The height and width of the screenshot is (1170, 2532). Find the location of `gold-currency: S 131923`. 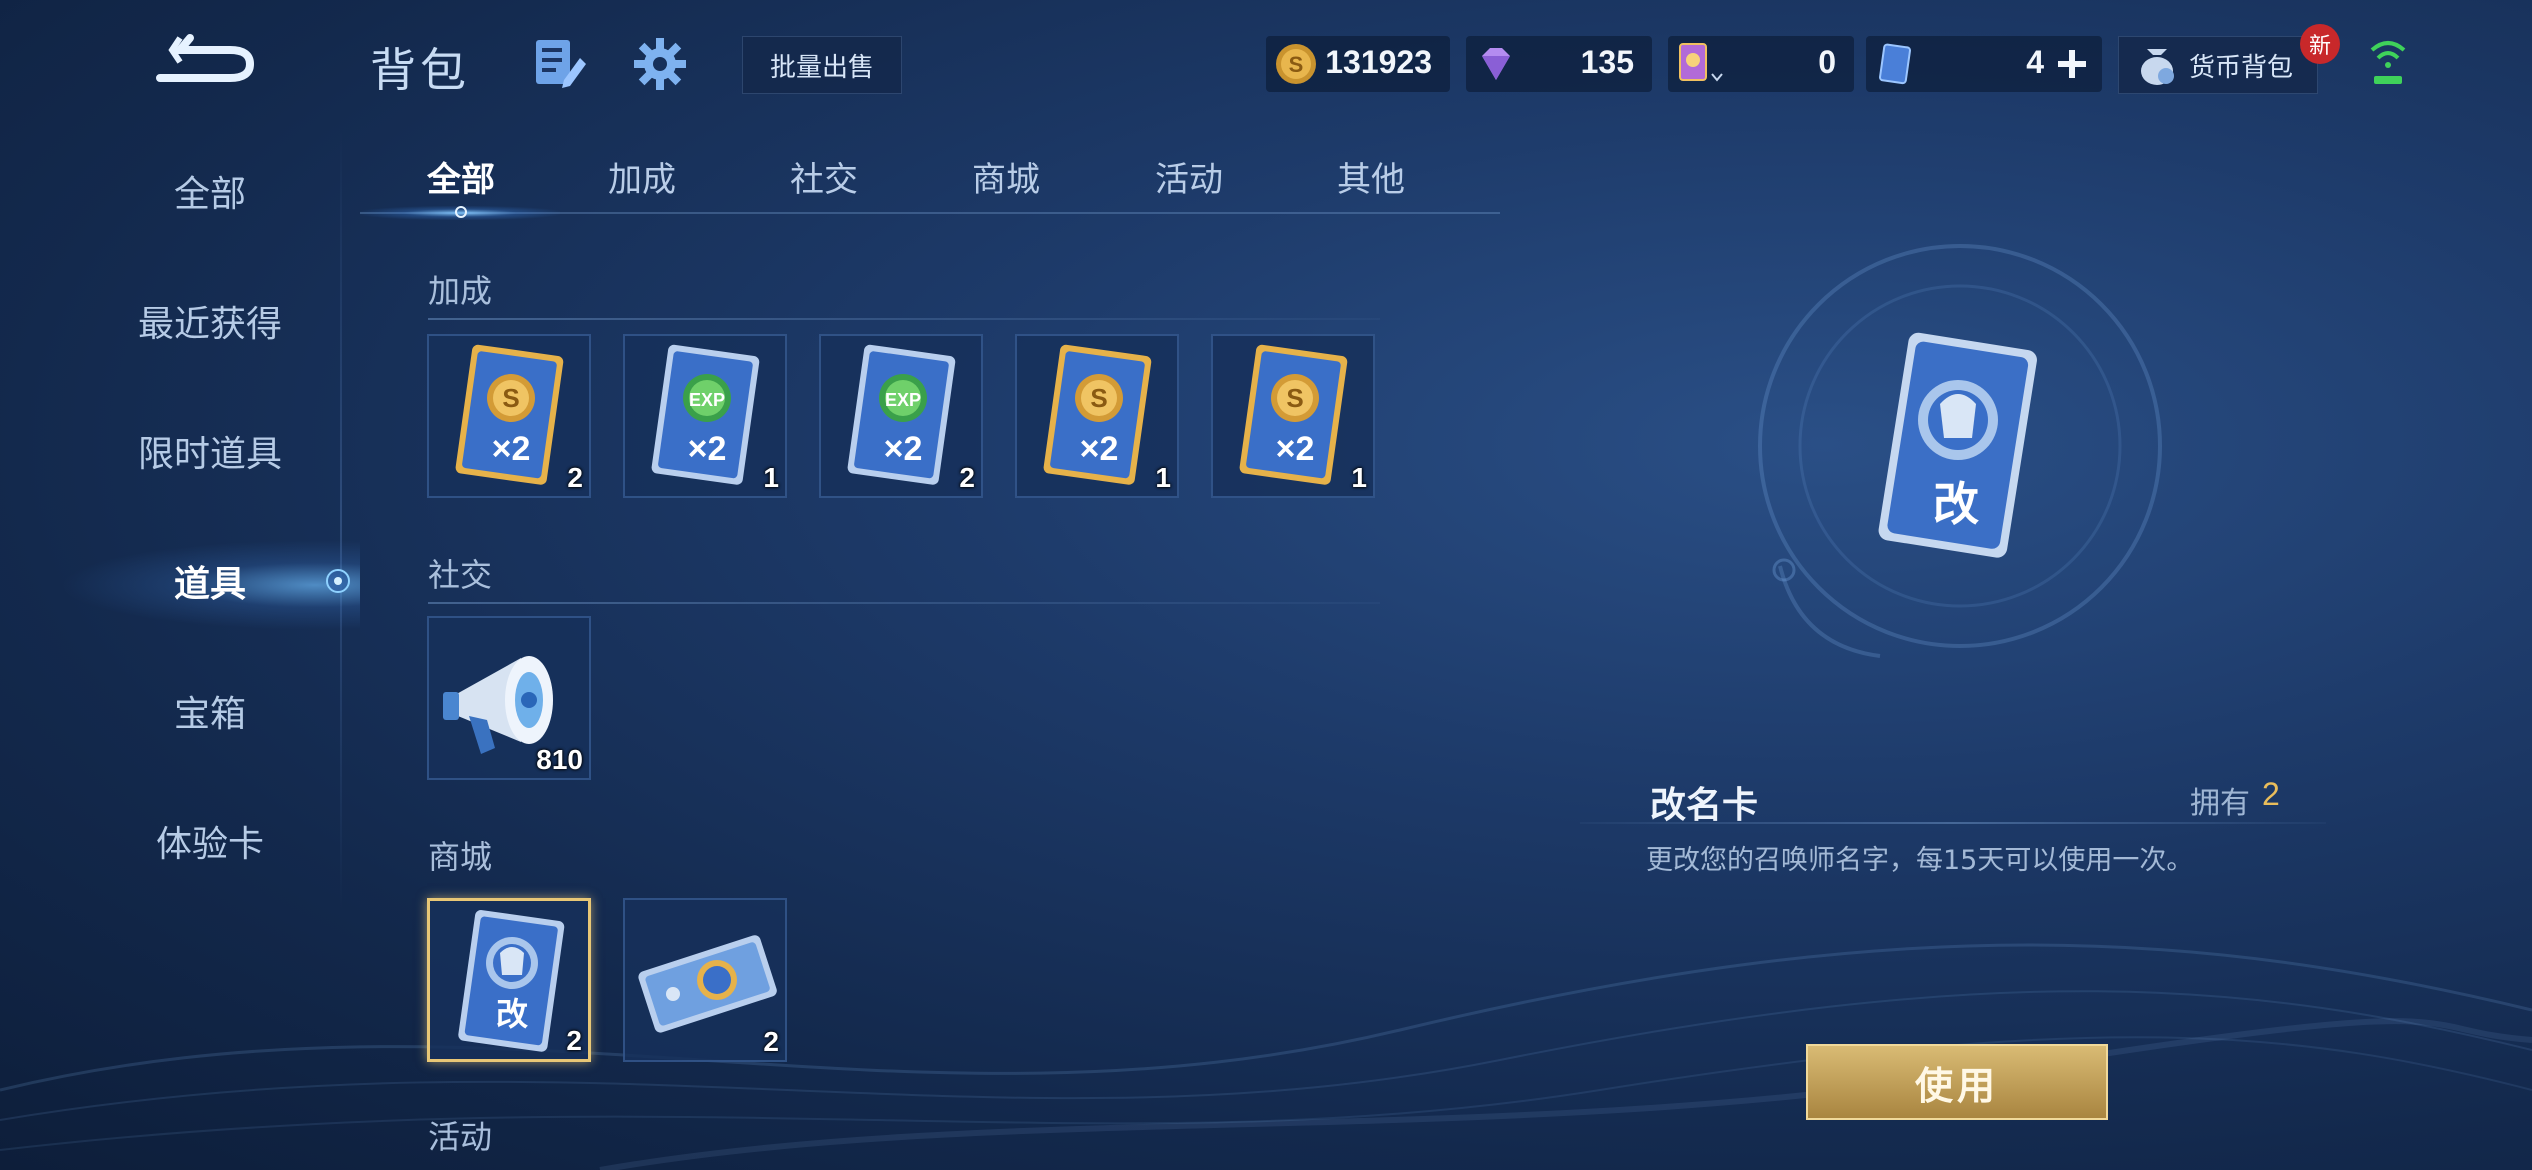

gold-currency: S 131923 is located at coordinates (1358, 64).